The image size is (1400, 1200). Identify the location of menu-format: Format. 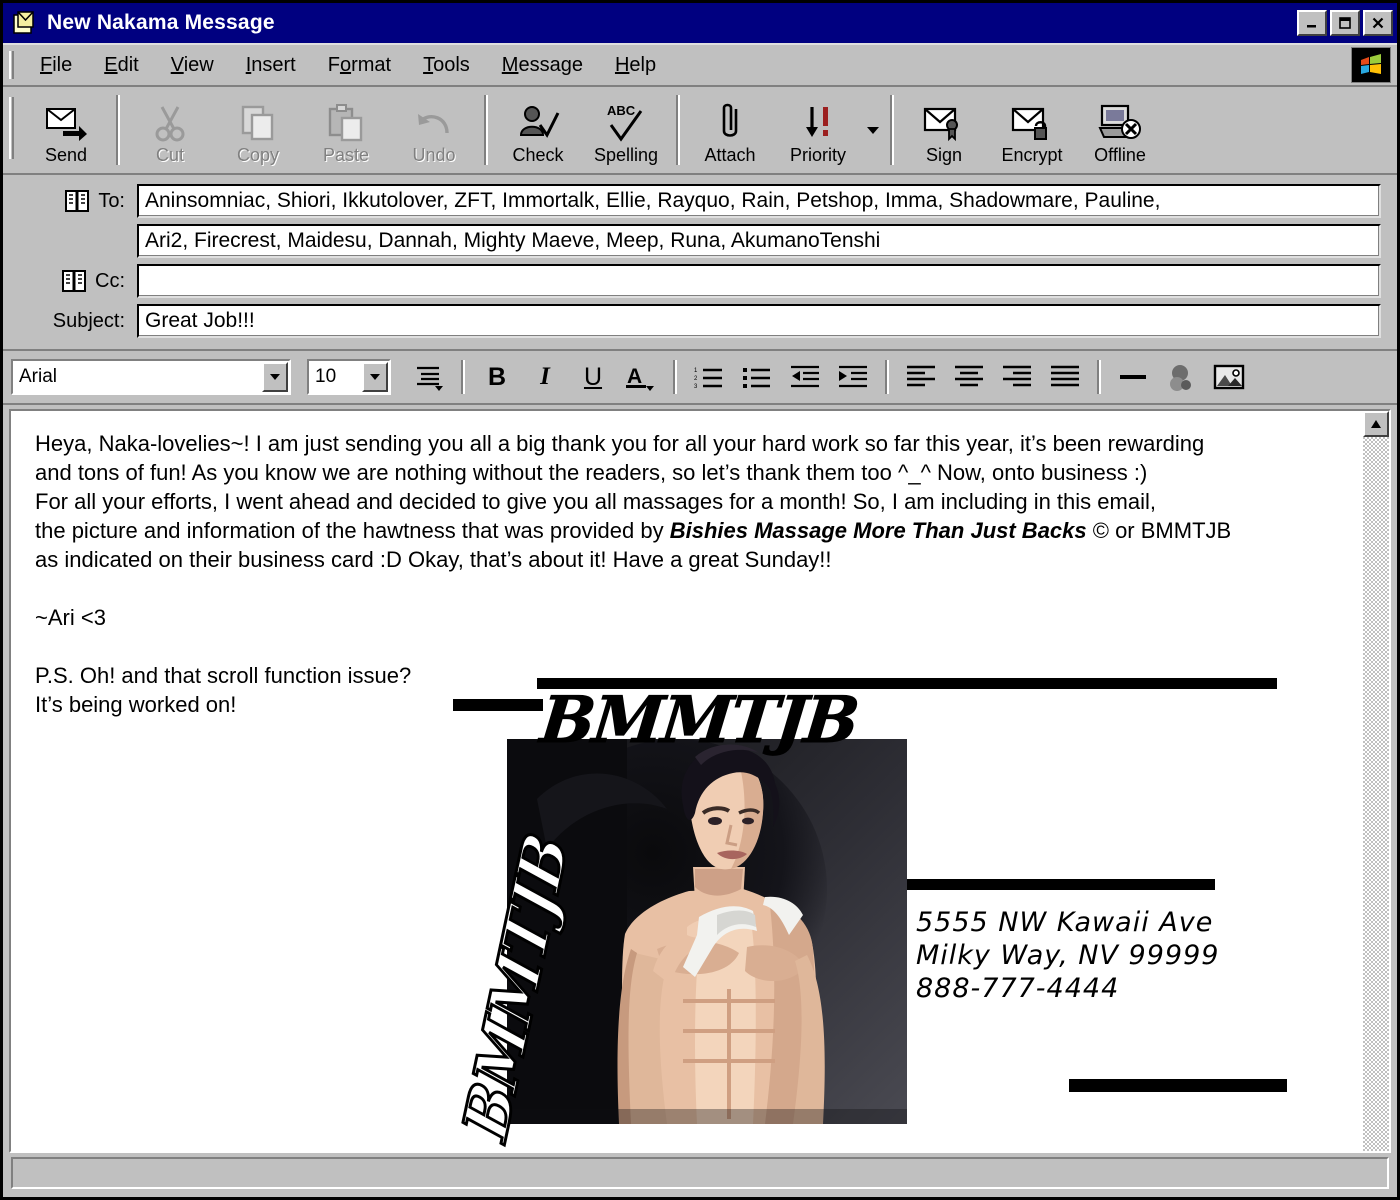
(359, 65).